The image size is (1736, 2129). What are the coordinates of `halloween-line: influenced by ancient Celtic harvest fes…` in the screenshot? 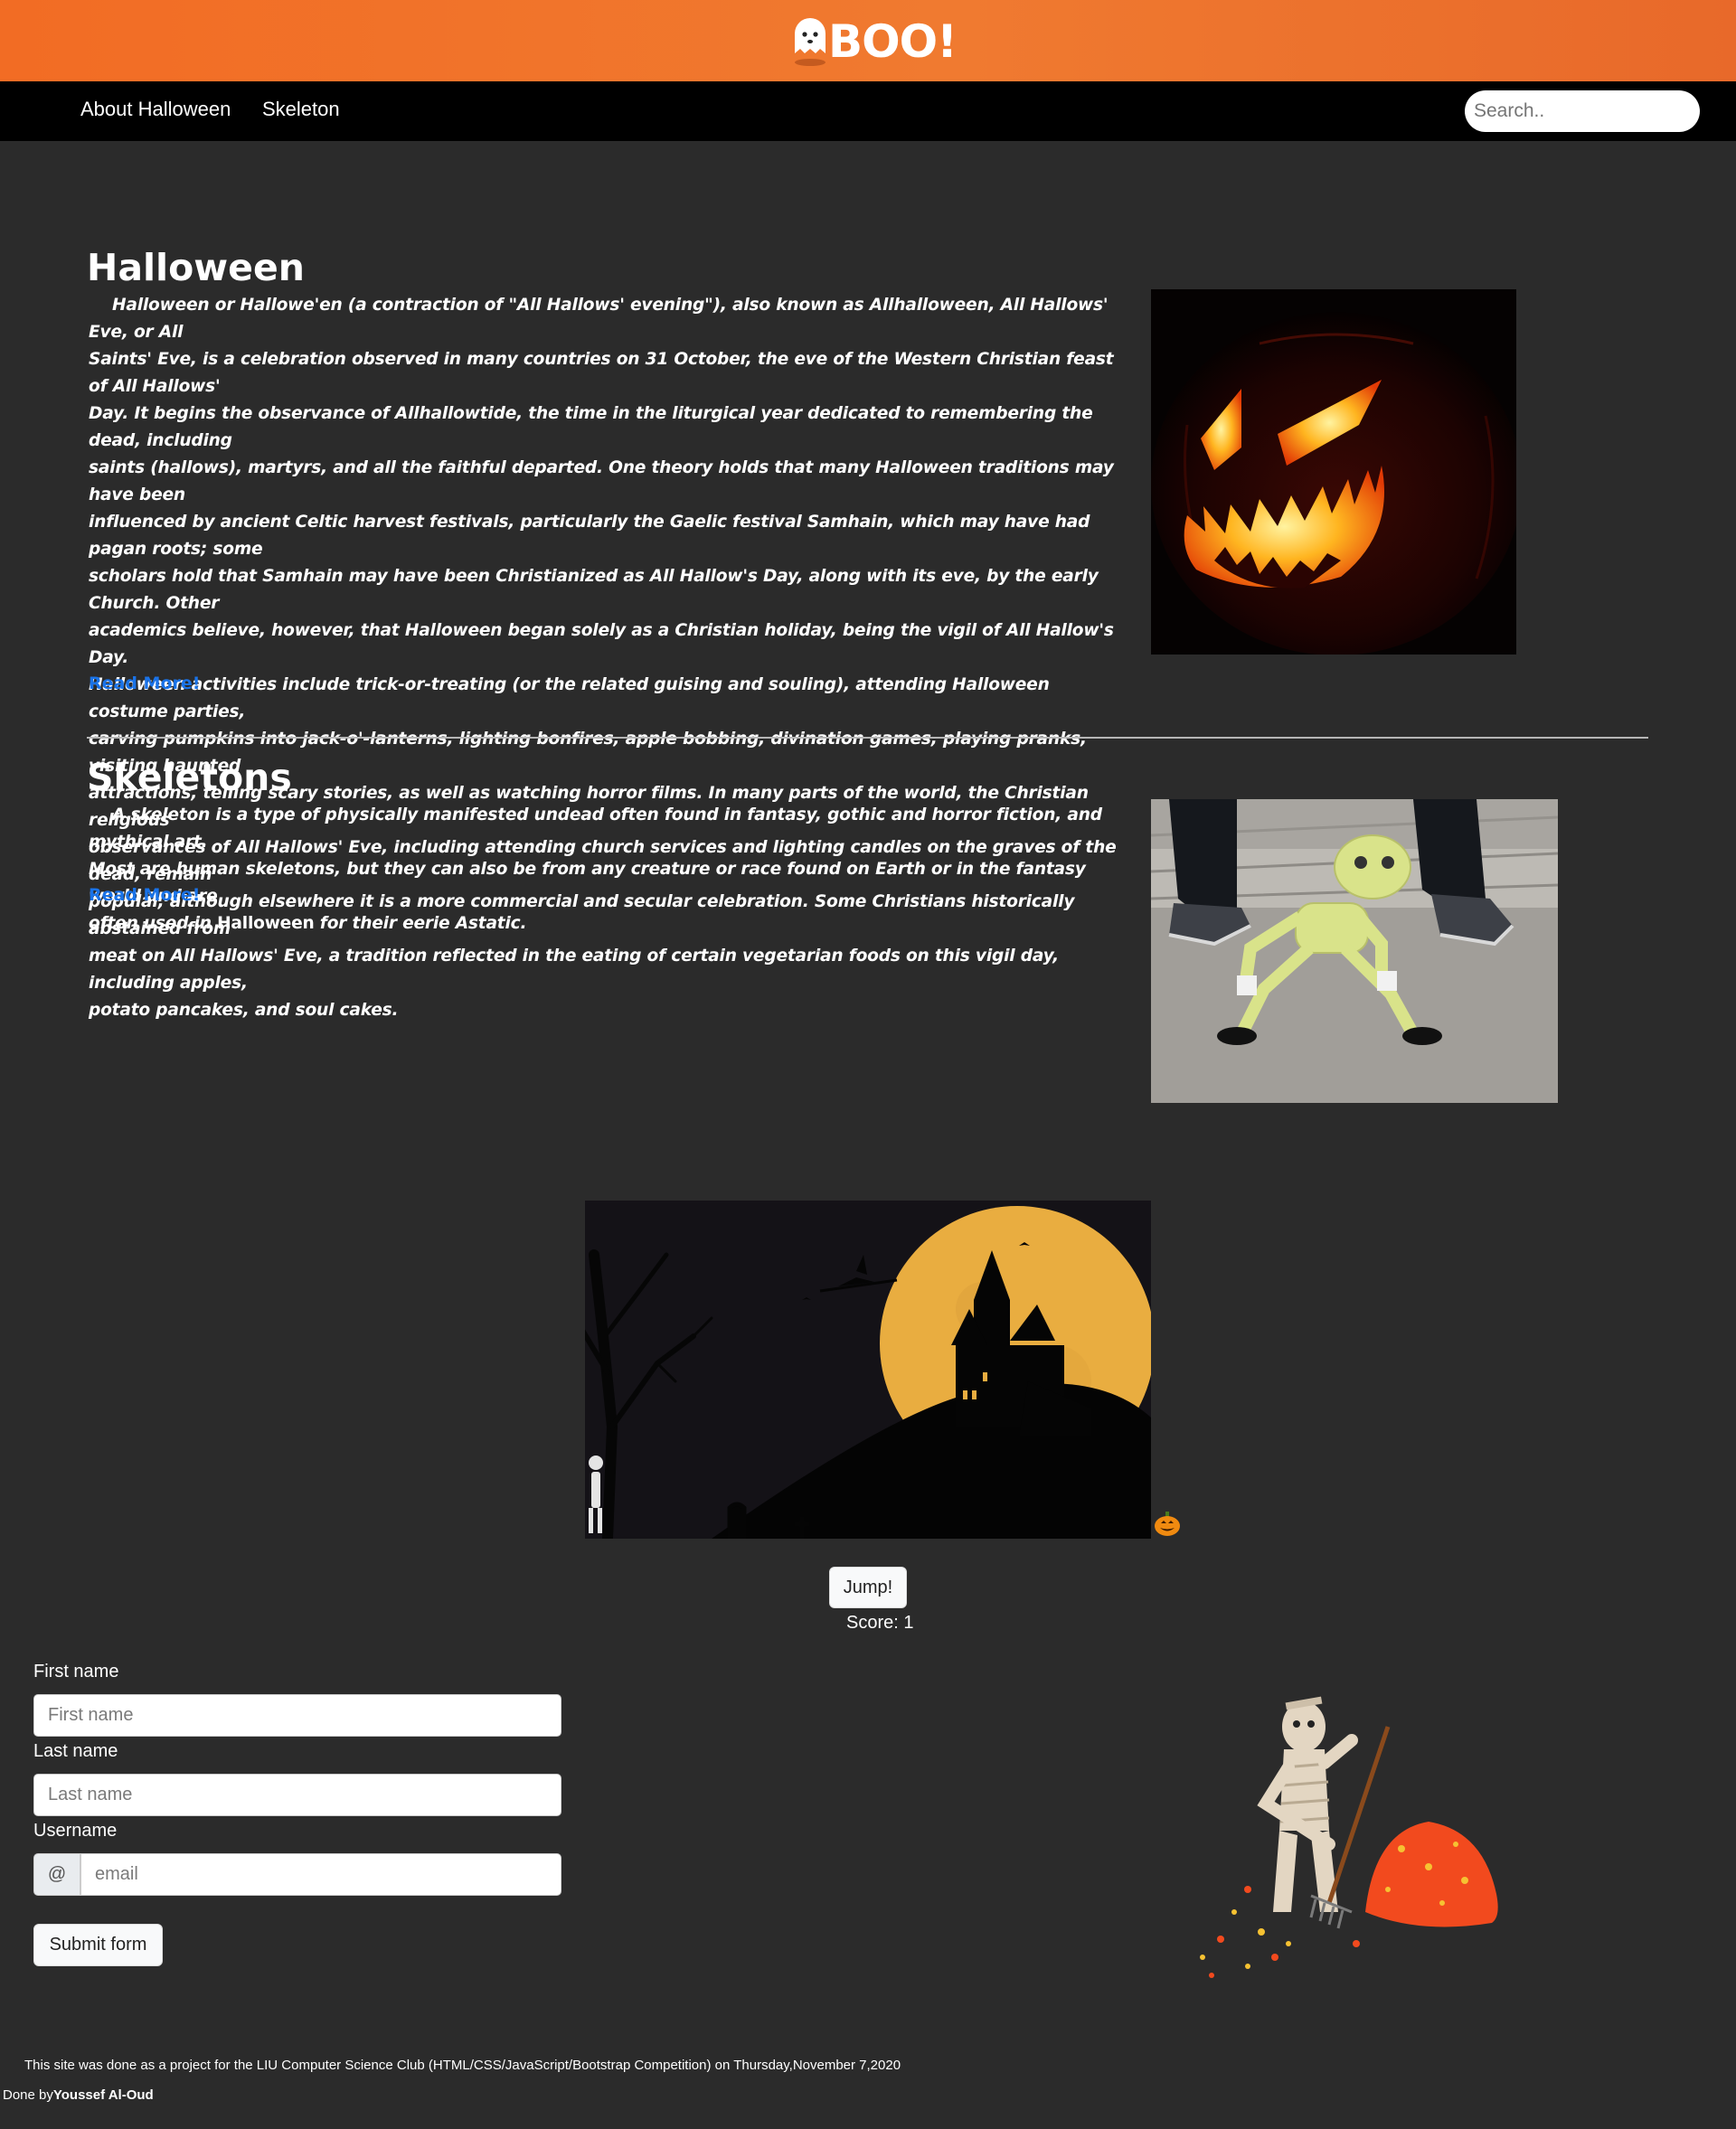 It's located at (589, 536).